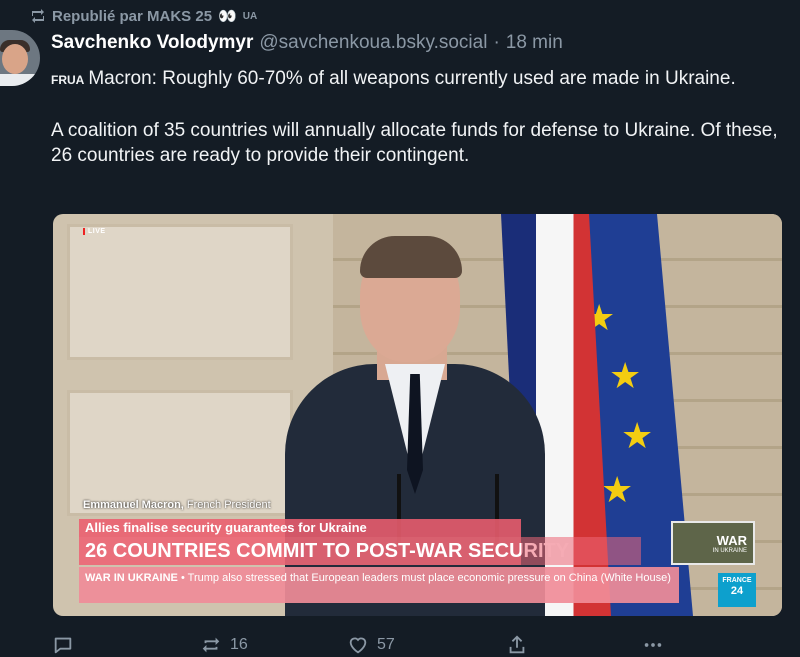  Describe the element at coordinates (534, 43) in the screenshot. I see `post-time: 18 min` at that location.